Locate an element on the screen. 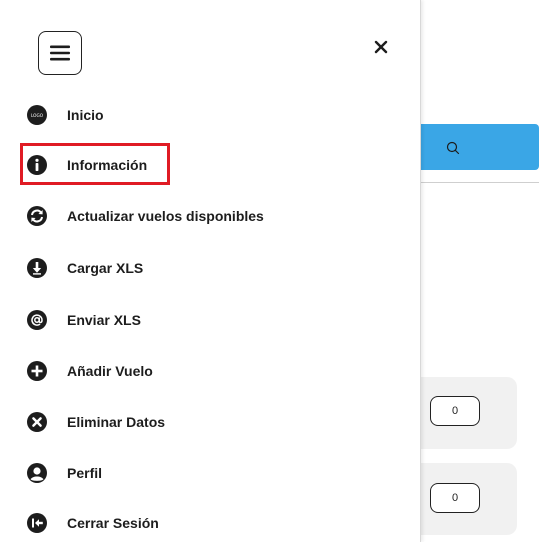 Image resolution: width=539 pixels, height=542 pixels. menu-label: Actualizar vuelos disponibles is located at coordinates (165, 216).